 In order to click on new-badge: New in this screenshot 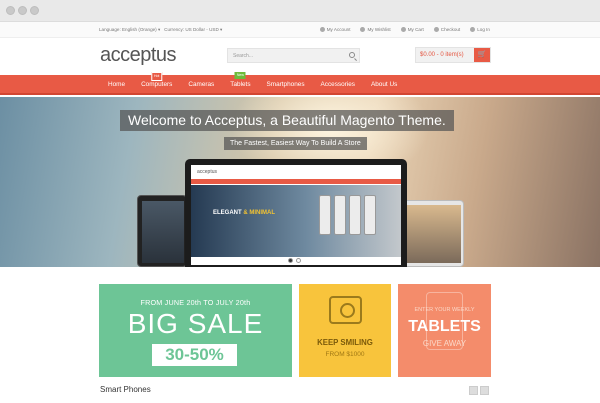, I will do `click(240, 75)`.